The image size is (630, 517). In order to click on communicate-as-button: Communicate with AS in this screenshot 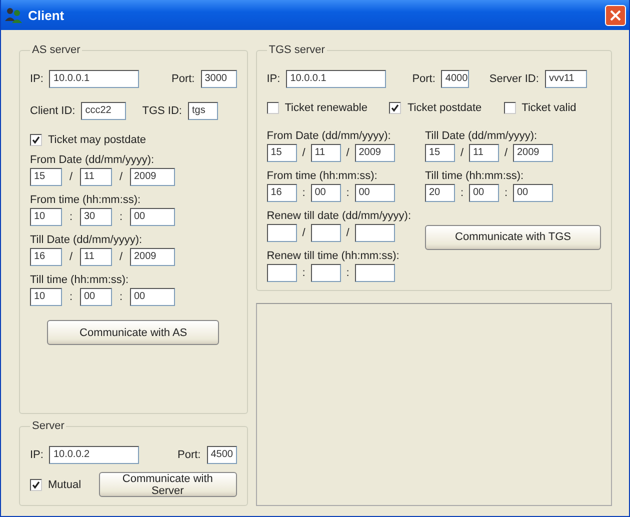, I will do `click(133, 332)`.